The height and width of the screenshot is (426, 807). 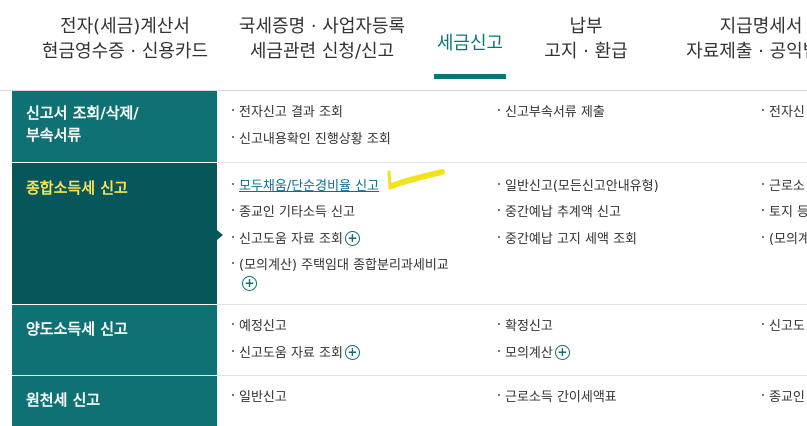 I want to click on link-preliminary-filing: 예정신고, so click(x=259, y=327).